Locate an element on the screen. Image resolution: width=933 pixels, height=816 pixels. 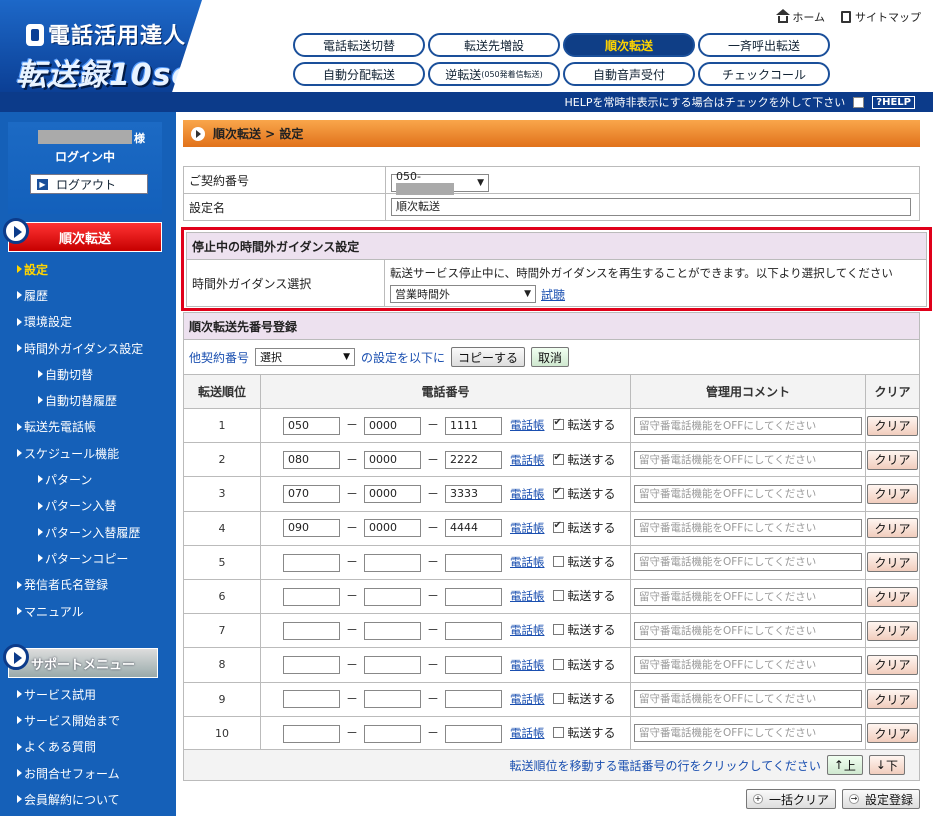
phone-part1-input: 050 is located at coordinates (311, 425).